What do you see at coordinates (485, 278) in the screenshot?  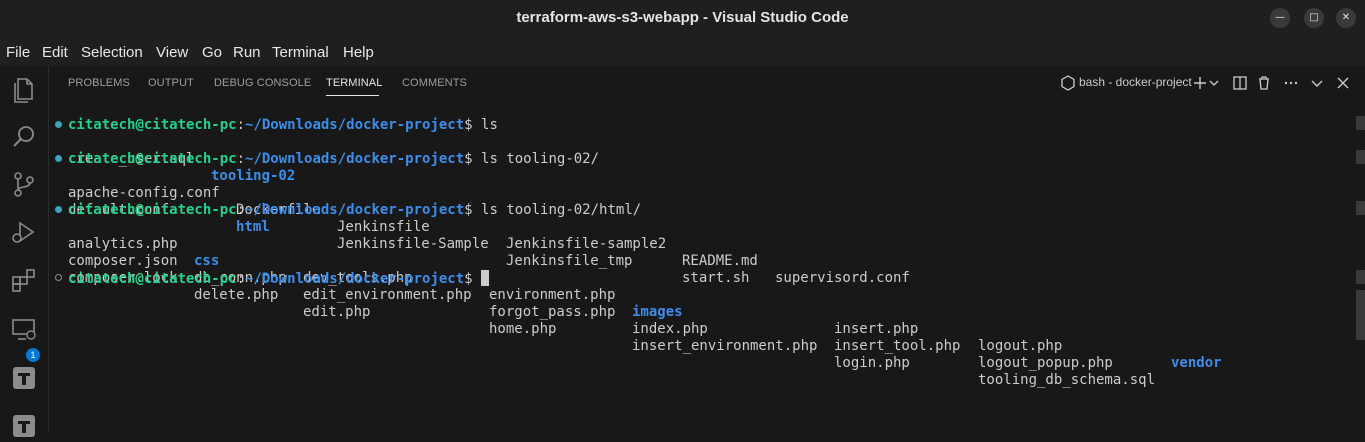 I see `terminal-cursor` at bounding box center [485, 278].